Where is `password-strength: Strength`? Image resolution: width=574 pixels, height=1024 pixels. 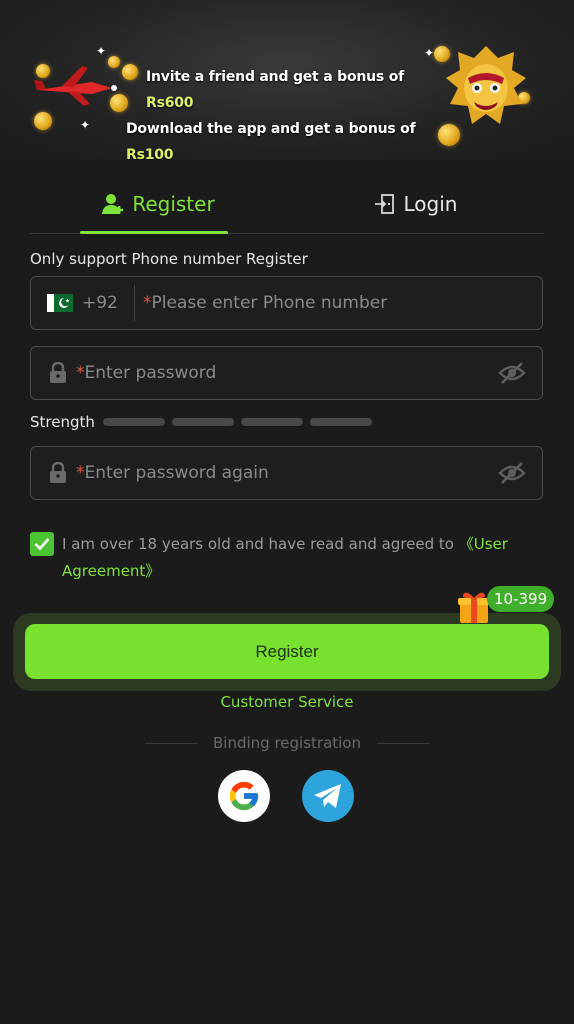 password-strength: Strength is located at coordinates (201, 422).